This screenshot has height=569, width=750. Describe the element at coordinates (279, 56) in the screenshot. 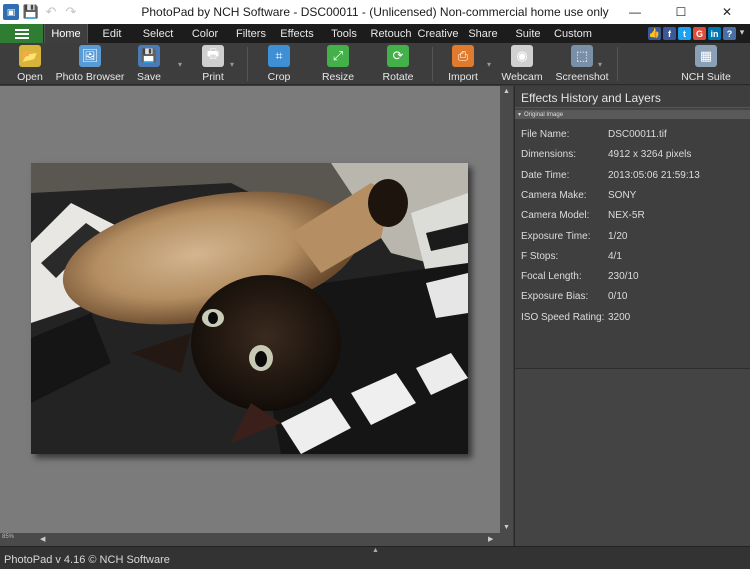

I see `crop-icon: ⌗` at that location.